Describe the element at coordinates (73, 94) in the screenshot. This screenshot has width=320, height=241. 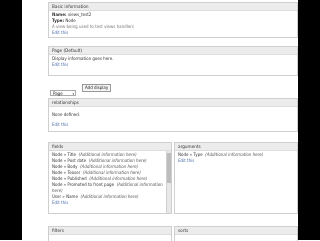
I see `chevron-down-icon: ▾` at that location.